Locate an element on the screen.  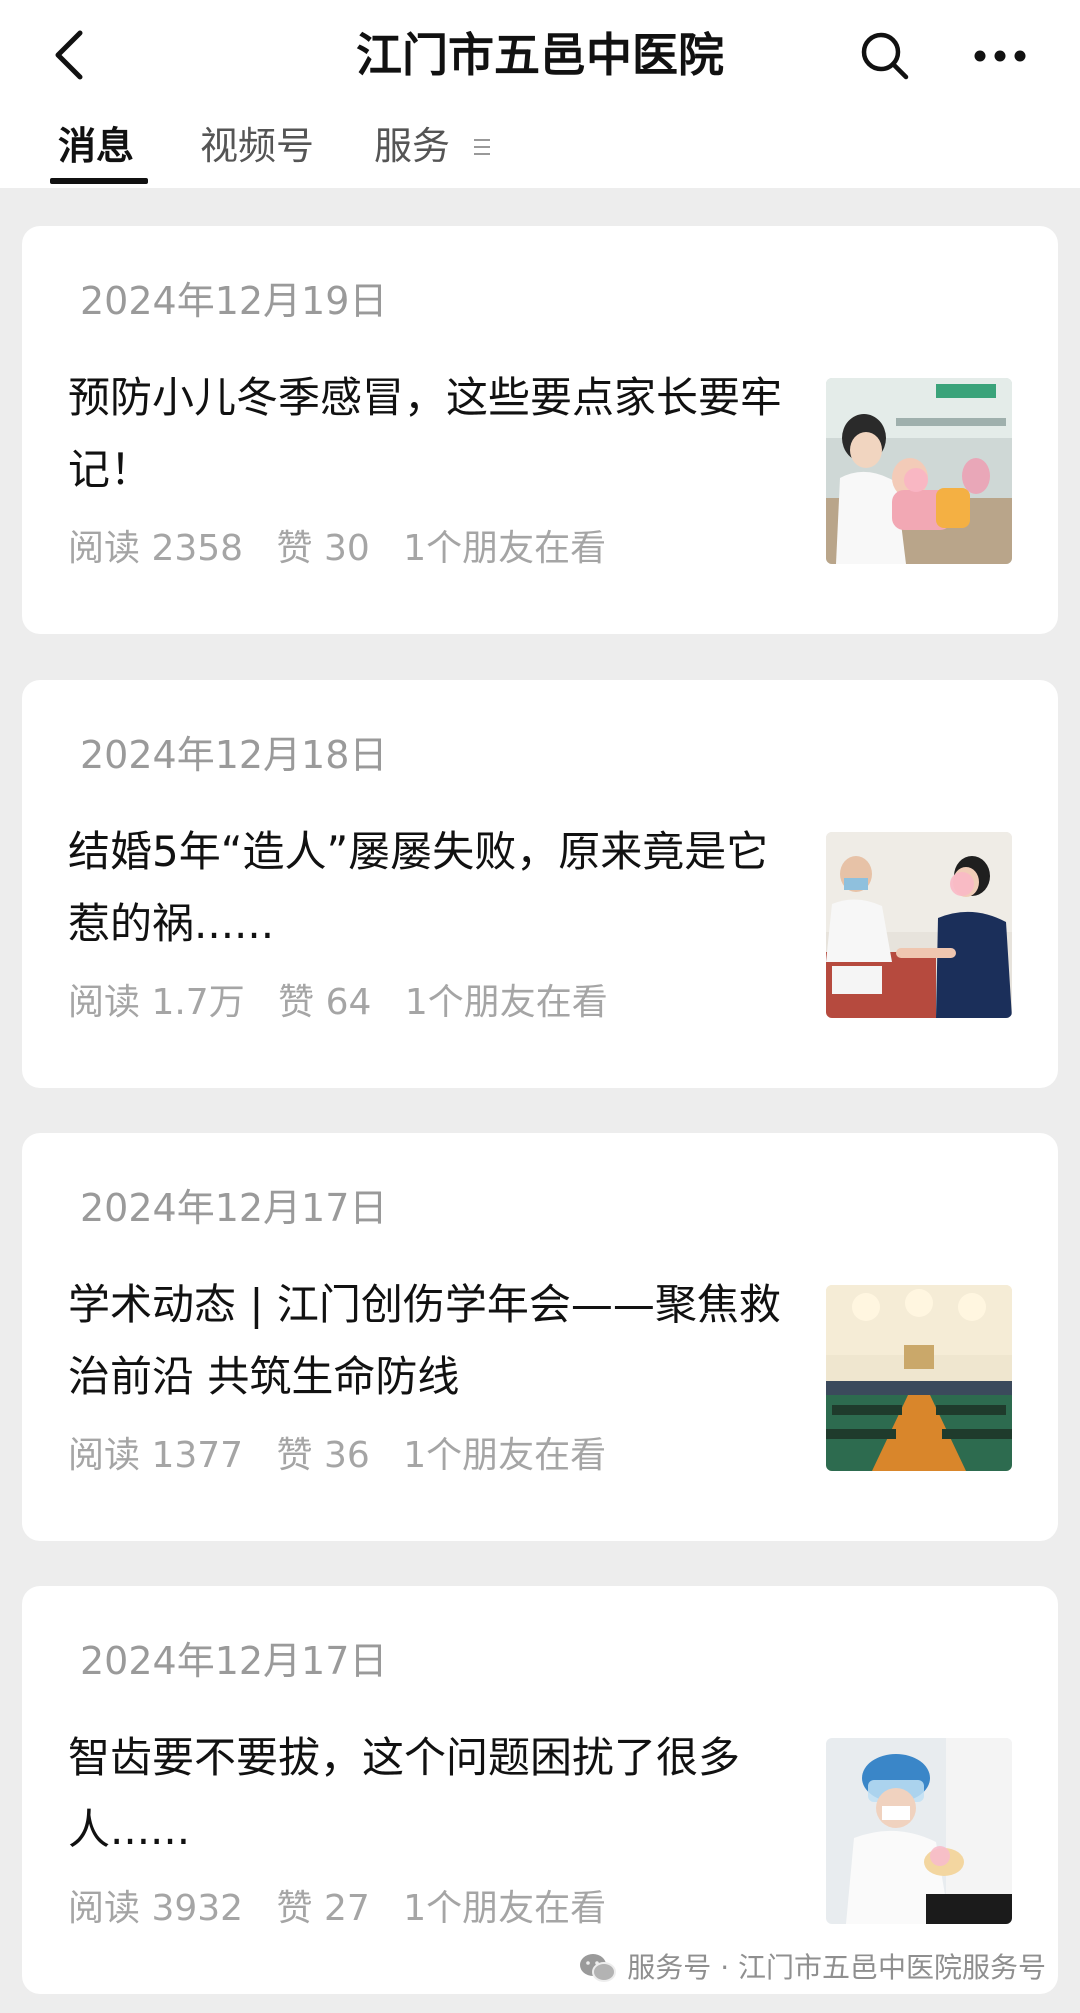
footer-text: 服务号 · 江门市五邑中医院服务号 is located at coordinates (836, 1967).